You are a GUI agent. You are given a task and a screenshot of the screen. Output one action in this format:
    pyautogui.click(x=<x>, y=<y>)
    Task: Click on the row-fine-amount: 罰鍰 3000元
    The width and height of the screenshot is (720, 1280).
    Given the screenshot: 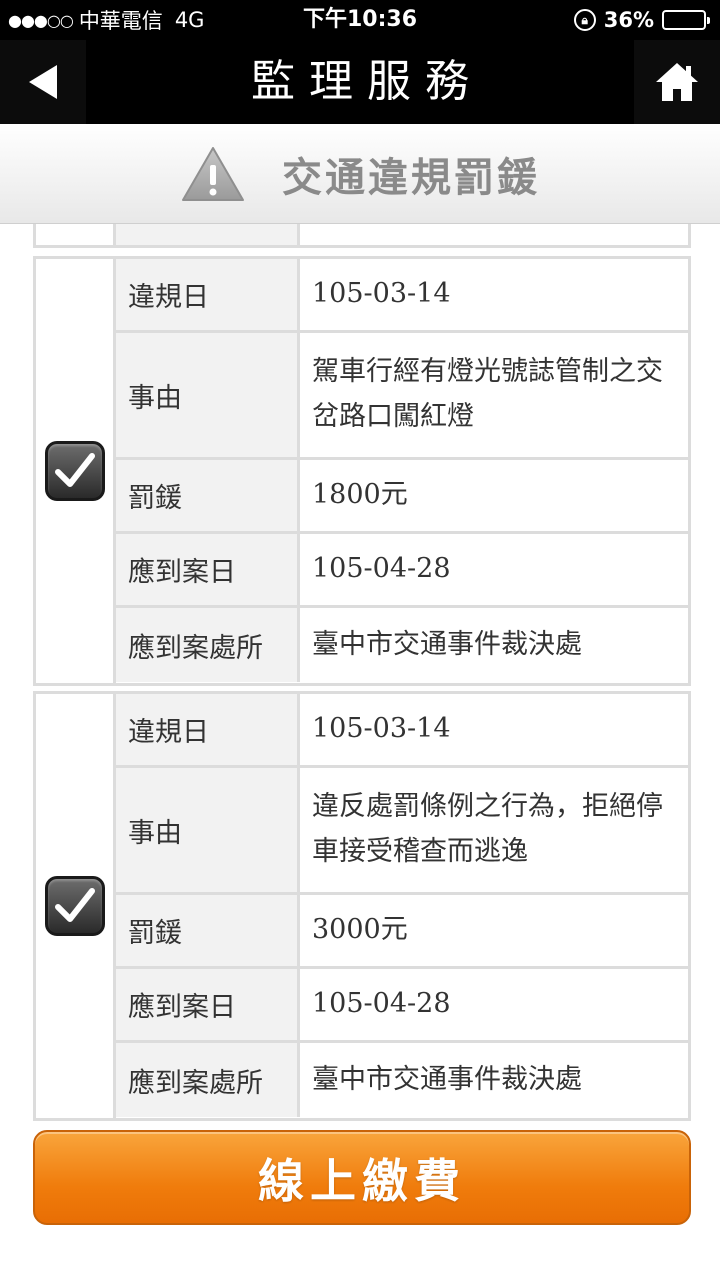 What is the action you would take?
    pyautogui.click(x=402, y=932)
    